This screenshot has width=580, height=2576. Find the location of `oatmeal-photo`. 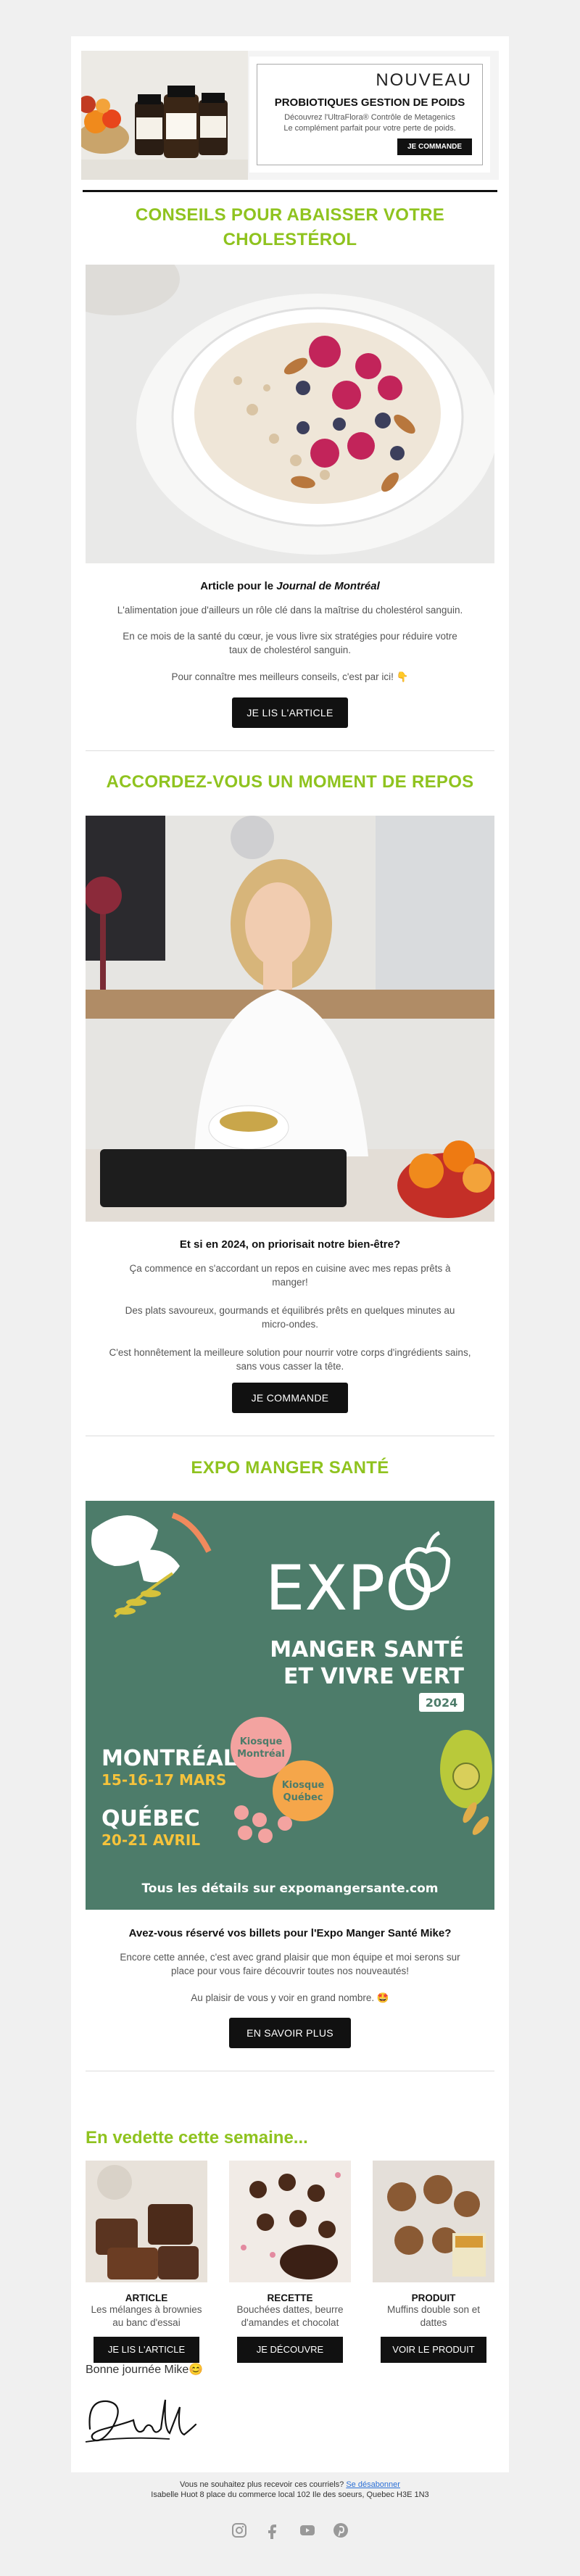

oatmeal-photo is located at coordinates (290, 414).